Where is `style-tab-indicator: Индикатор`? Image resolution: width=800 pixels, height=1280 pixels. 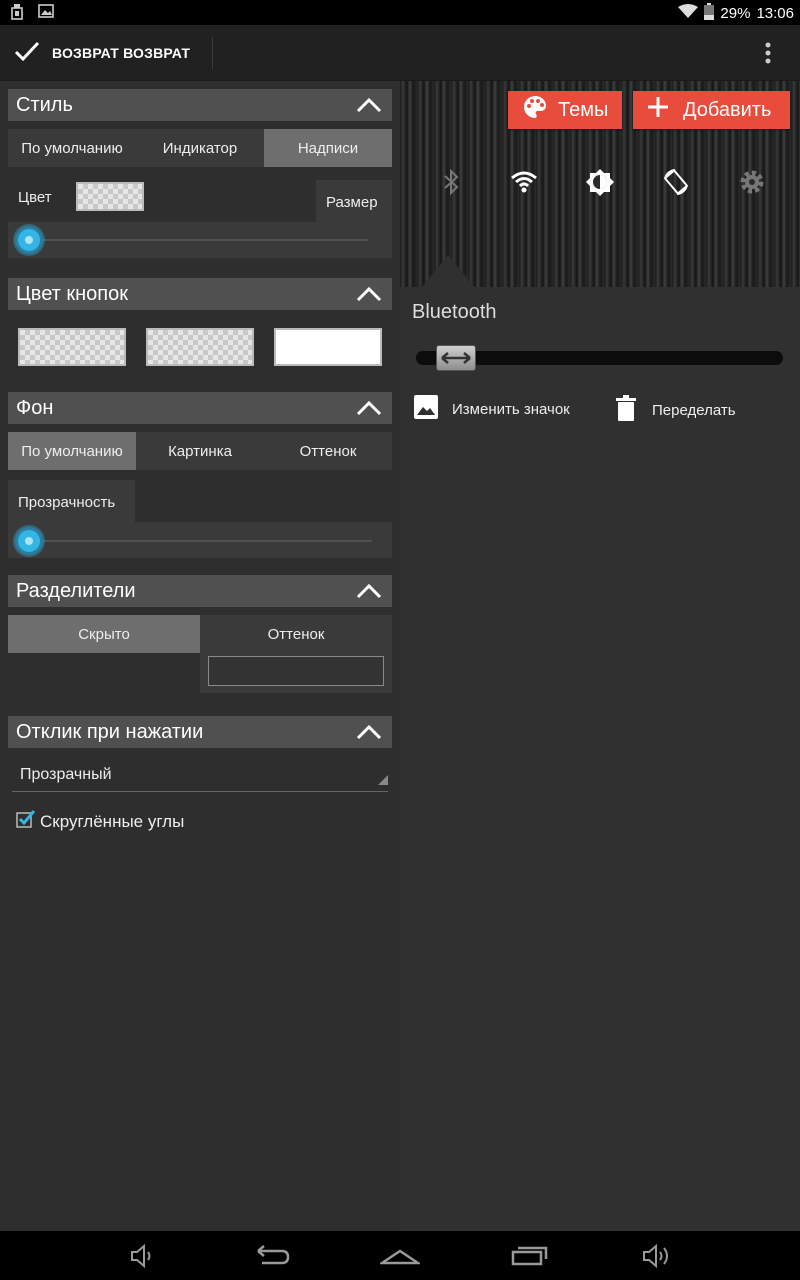 style-tab-indicator: Индикатор is located at coordinates (200, 148).